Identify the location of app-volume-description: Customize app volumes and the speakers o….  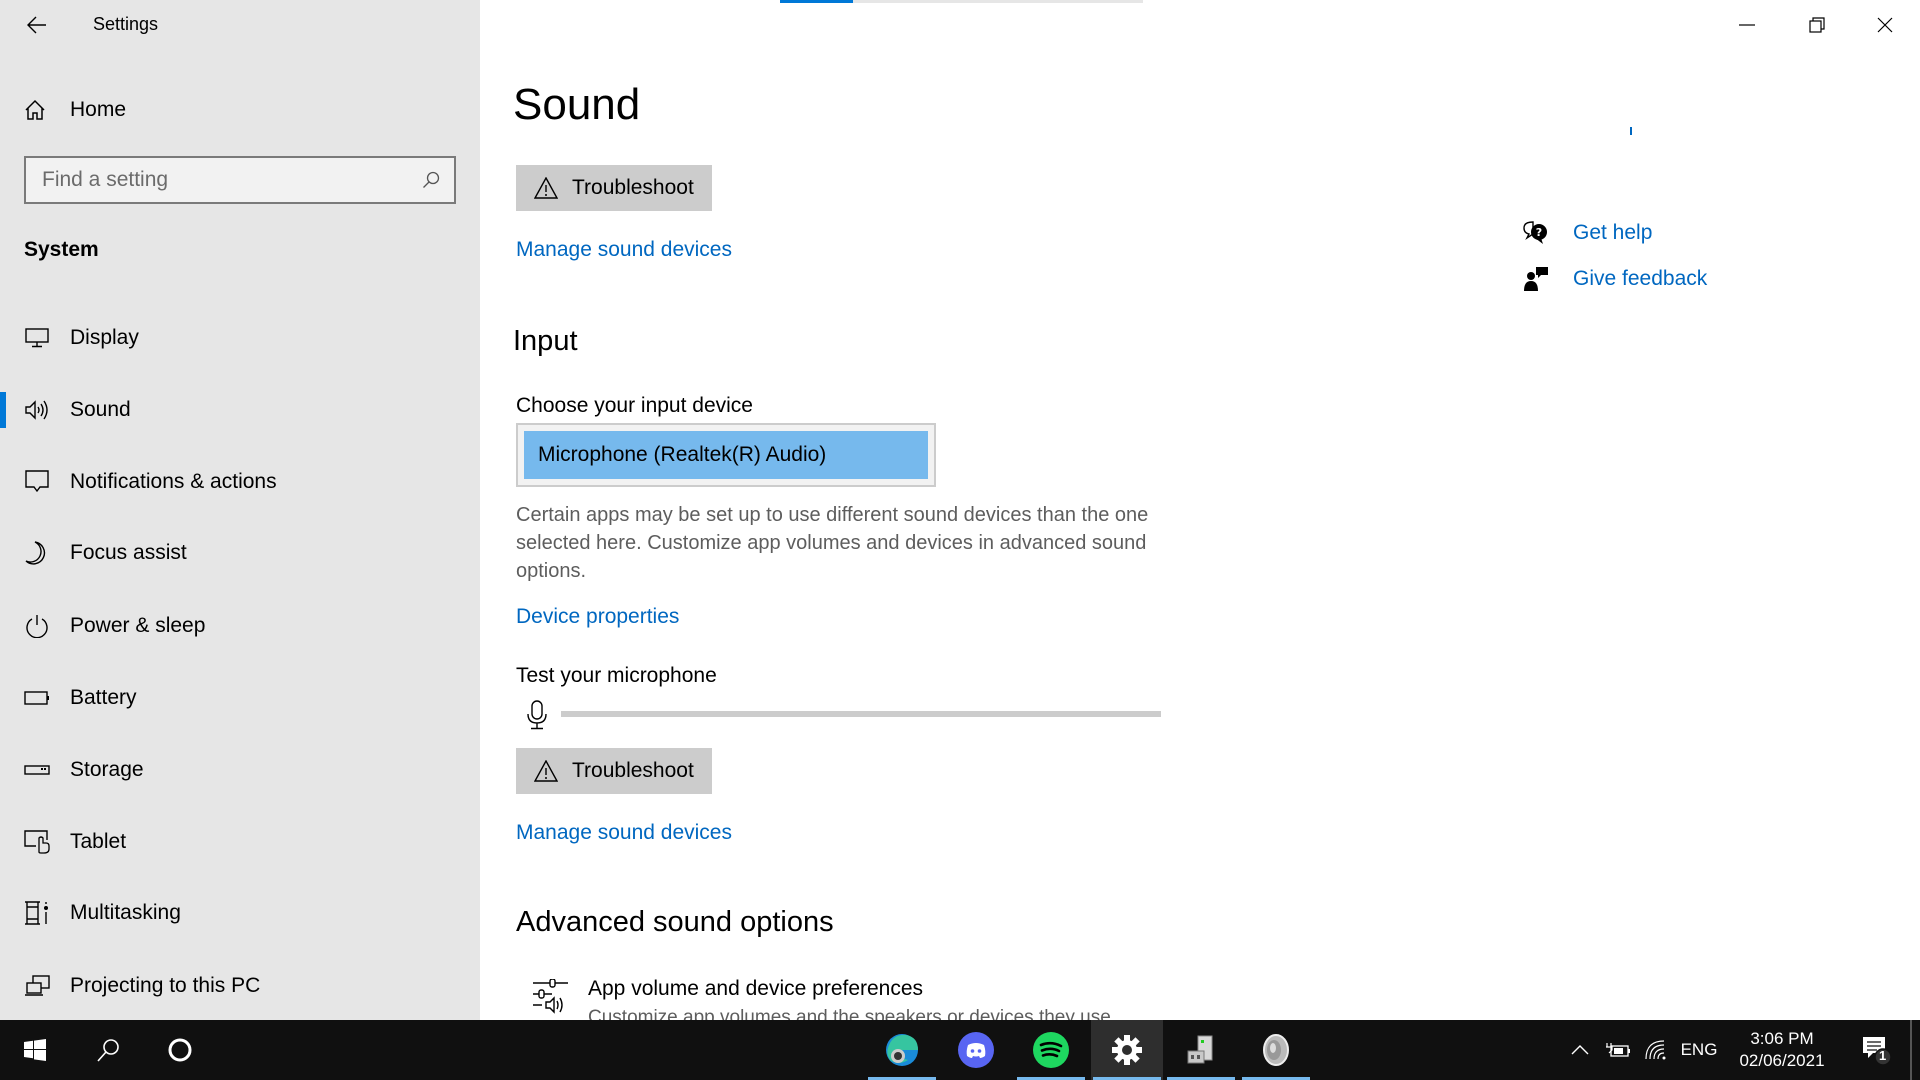
(852, 1013).